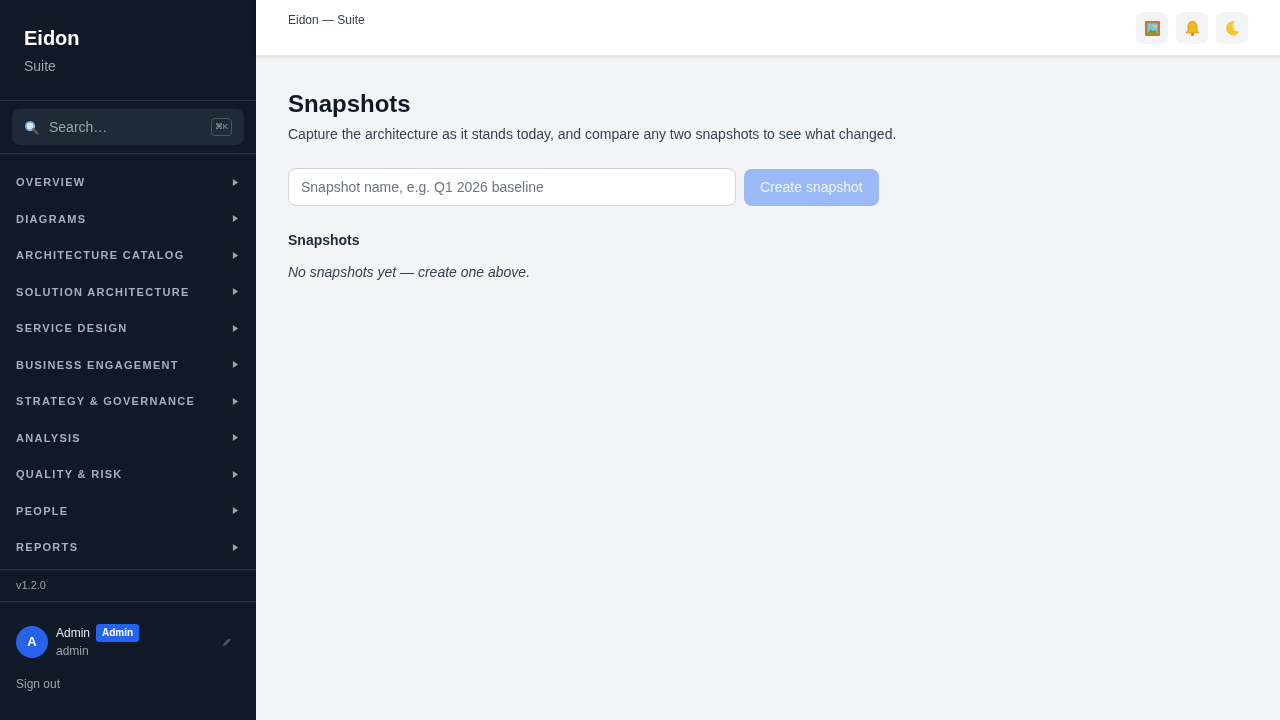  Describe the element at coordinates (326, 20) in the screenshot. I see `breadcrumb: Eidon — Suite` at that location.